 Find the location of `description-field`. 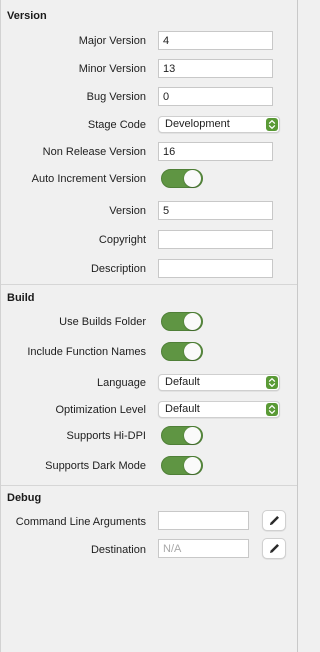

description-field is located at coordinates (215, 268).